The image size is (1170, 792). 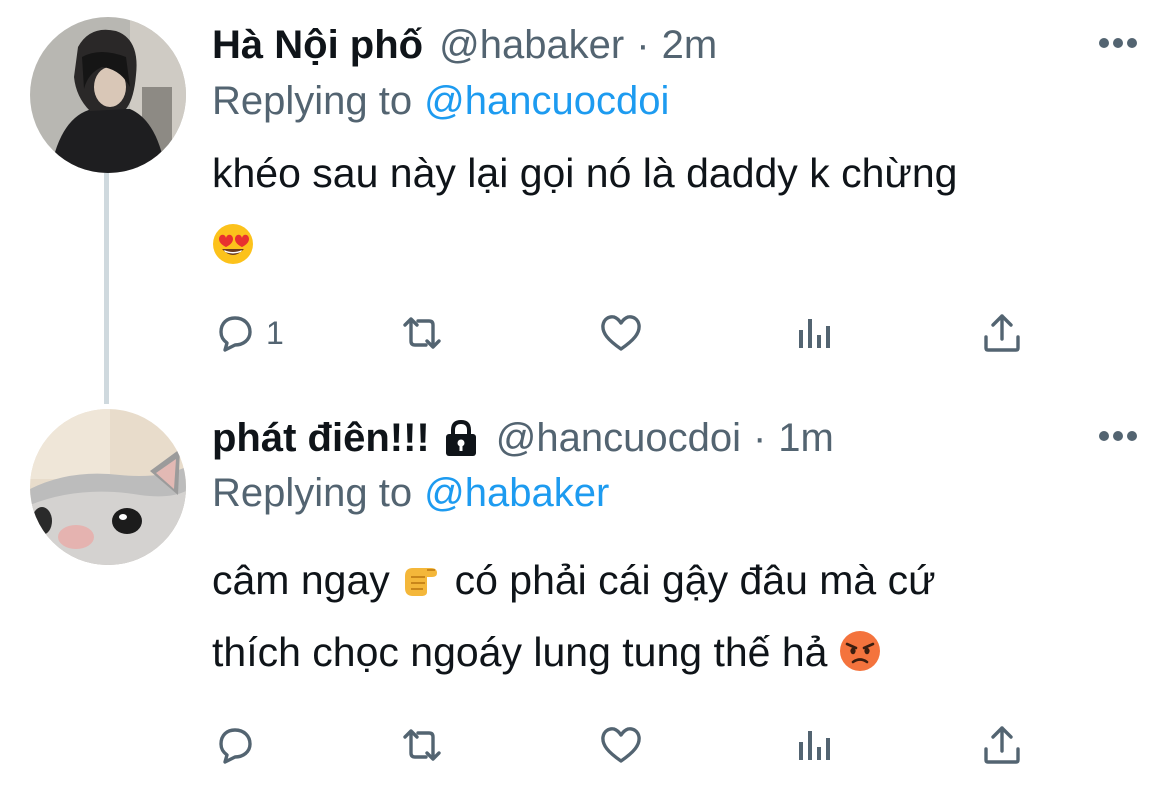 I want to click on user-handle: @habaker, so click(x=531, y=45).